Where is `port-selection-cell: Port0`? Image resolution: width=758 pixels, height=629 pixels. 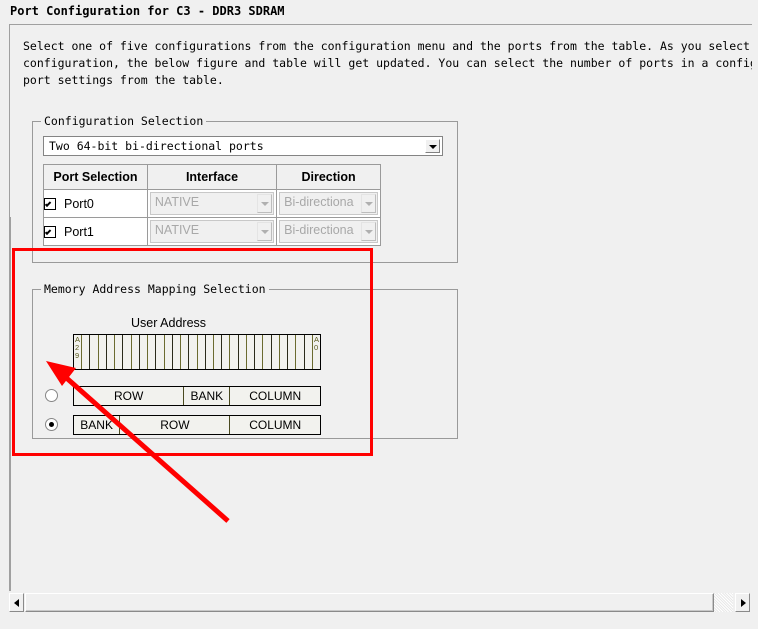 port-selection-cell: Port0 is located at coordinates (95, 203).